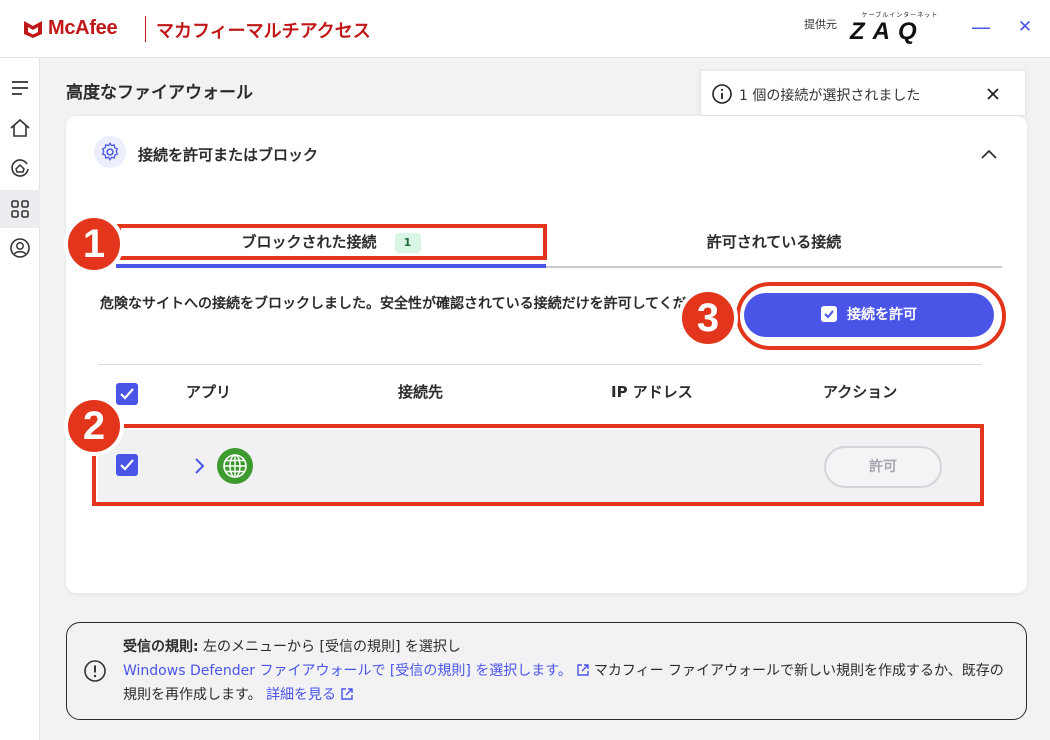 The width and height of the screenshot is (1050, 740). Describe the element at coordinates (830, 96) in the screenshot. I see `toast-message: 1 個の接続が選択されました` at that location.